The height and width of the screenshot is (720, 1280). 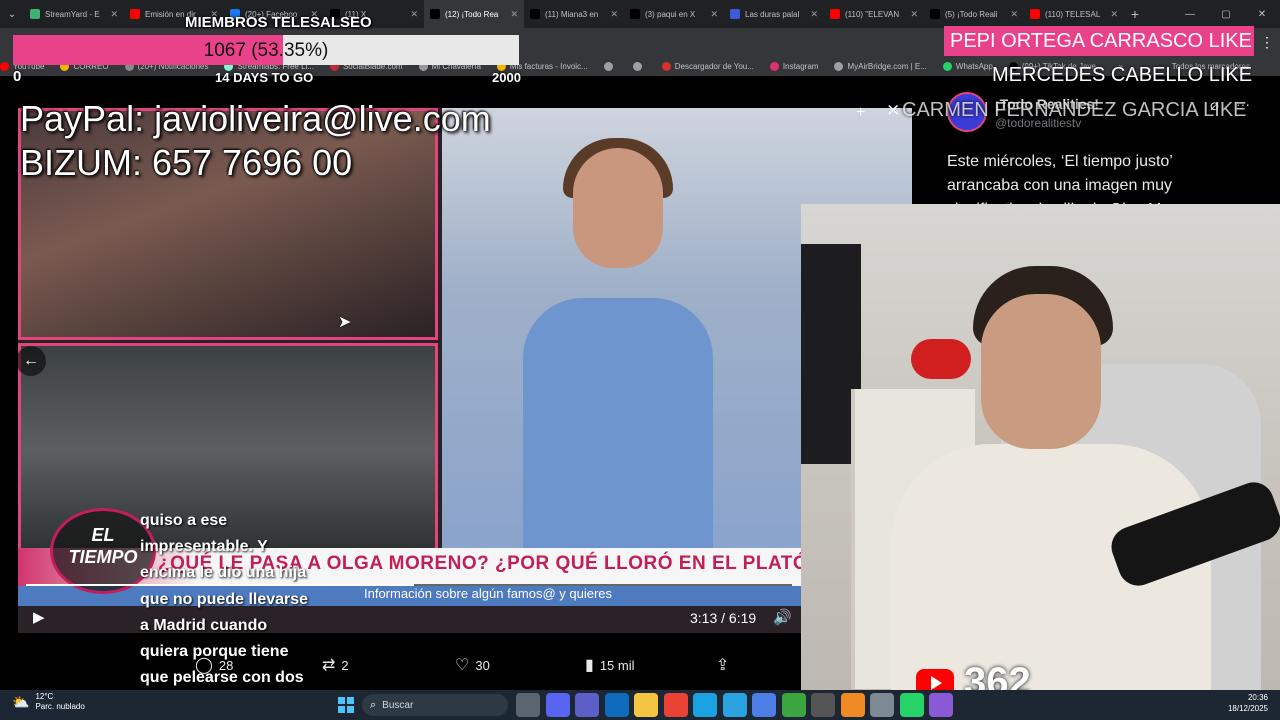 I want to click on tab-label: (12) ¡Todo Rea, so click(x=472, y=14).